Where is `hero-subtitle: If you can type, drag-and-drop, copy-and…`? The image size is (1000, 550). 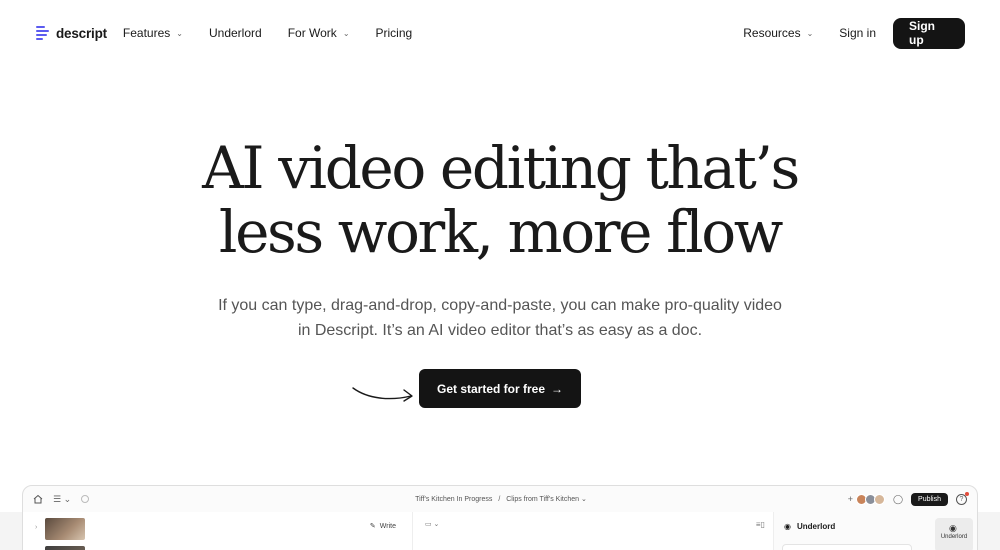 hero-subtitle: If you can type, drag-and-drop, copy-and… is located at coordinates (500, 318).